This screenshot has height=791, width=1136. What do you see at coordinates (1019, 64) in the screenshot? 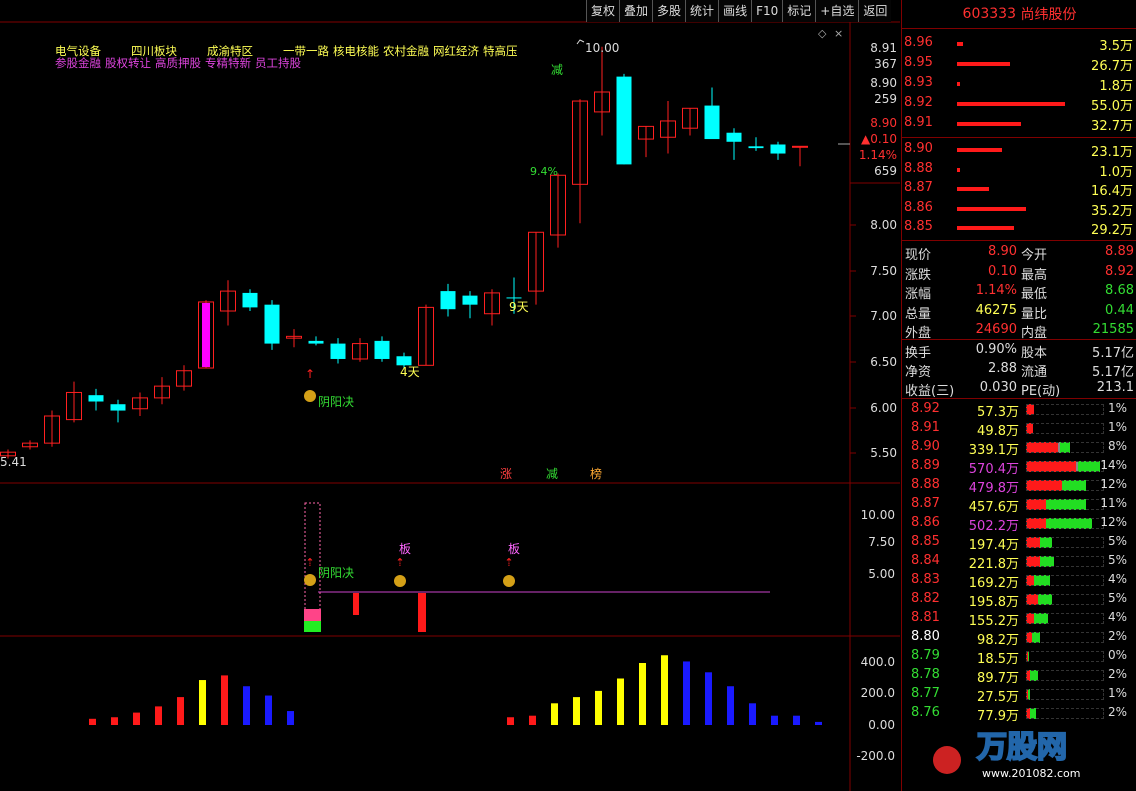
I see `ask-row: 8.95 26.7万` at bounding box center [1019, 64].